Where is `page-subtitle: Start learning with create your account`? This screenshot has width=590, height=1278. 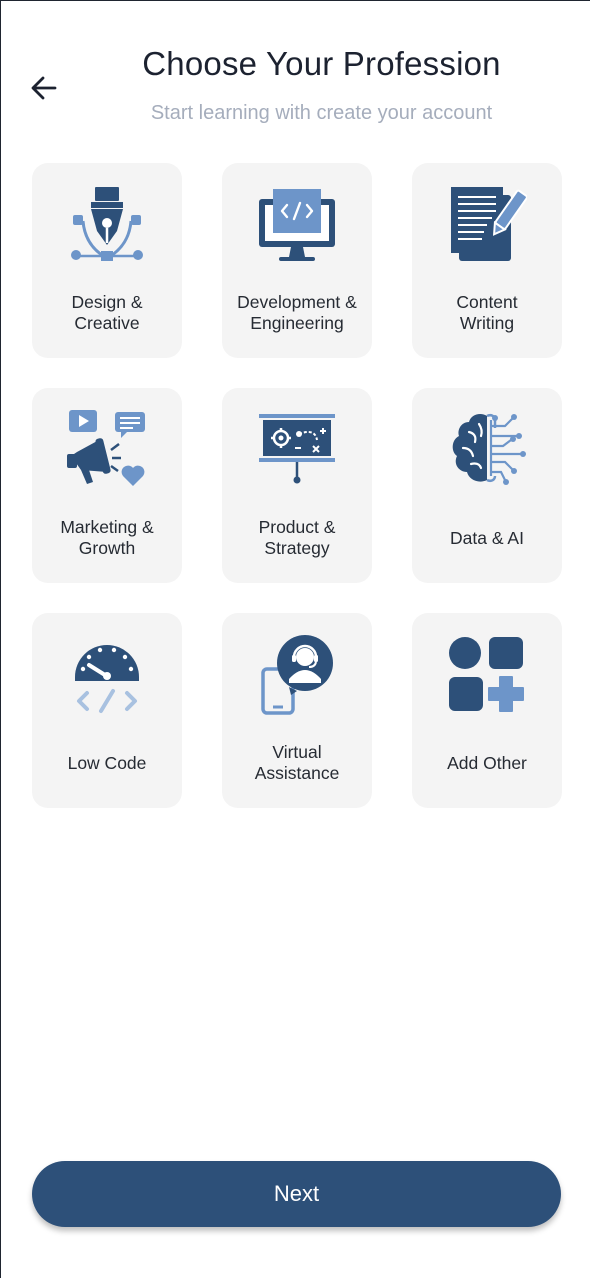 page-subtitle: Start learning with create your account is located at coordinates (321, 113).